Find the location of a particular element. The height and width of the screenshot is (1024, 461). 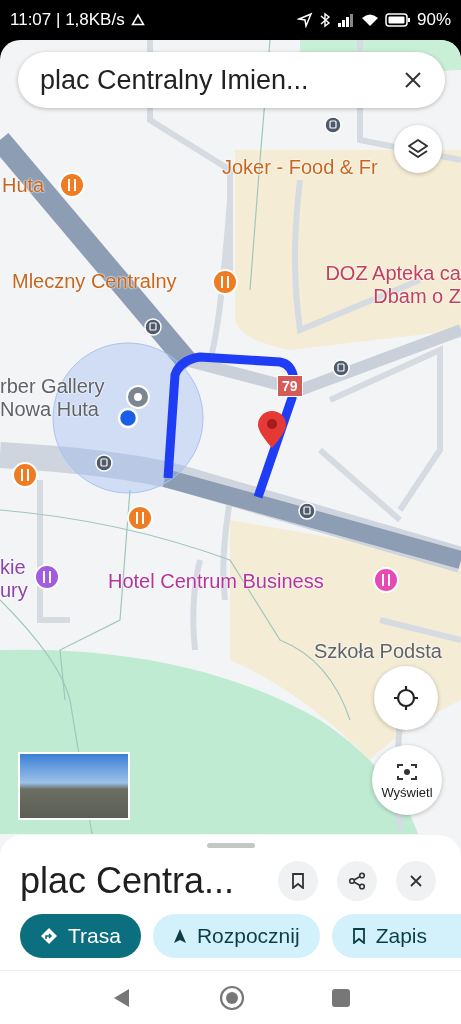

battery-percent: 90% is located at coordinates (433, 20).